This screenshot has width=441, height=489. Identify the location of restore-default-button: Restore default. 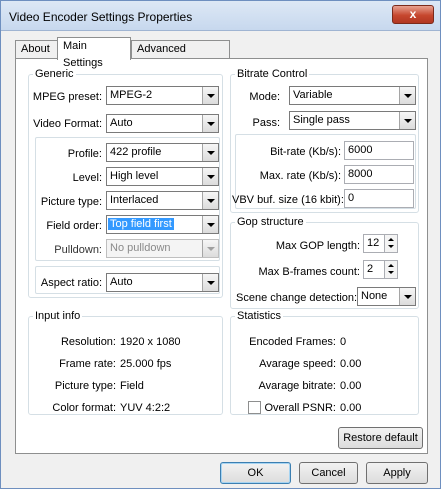
(380, 438).